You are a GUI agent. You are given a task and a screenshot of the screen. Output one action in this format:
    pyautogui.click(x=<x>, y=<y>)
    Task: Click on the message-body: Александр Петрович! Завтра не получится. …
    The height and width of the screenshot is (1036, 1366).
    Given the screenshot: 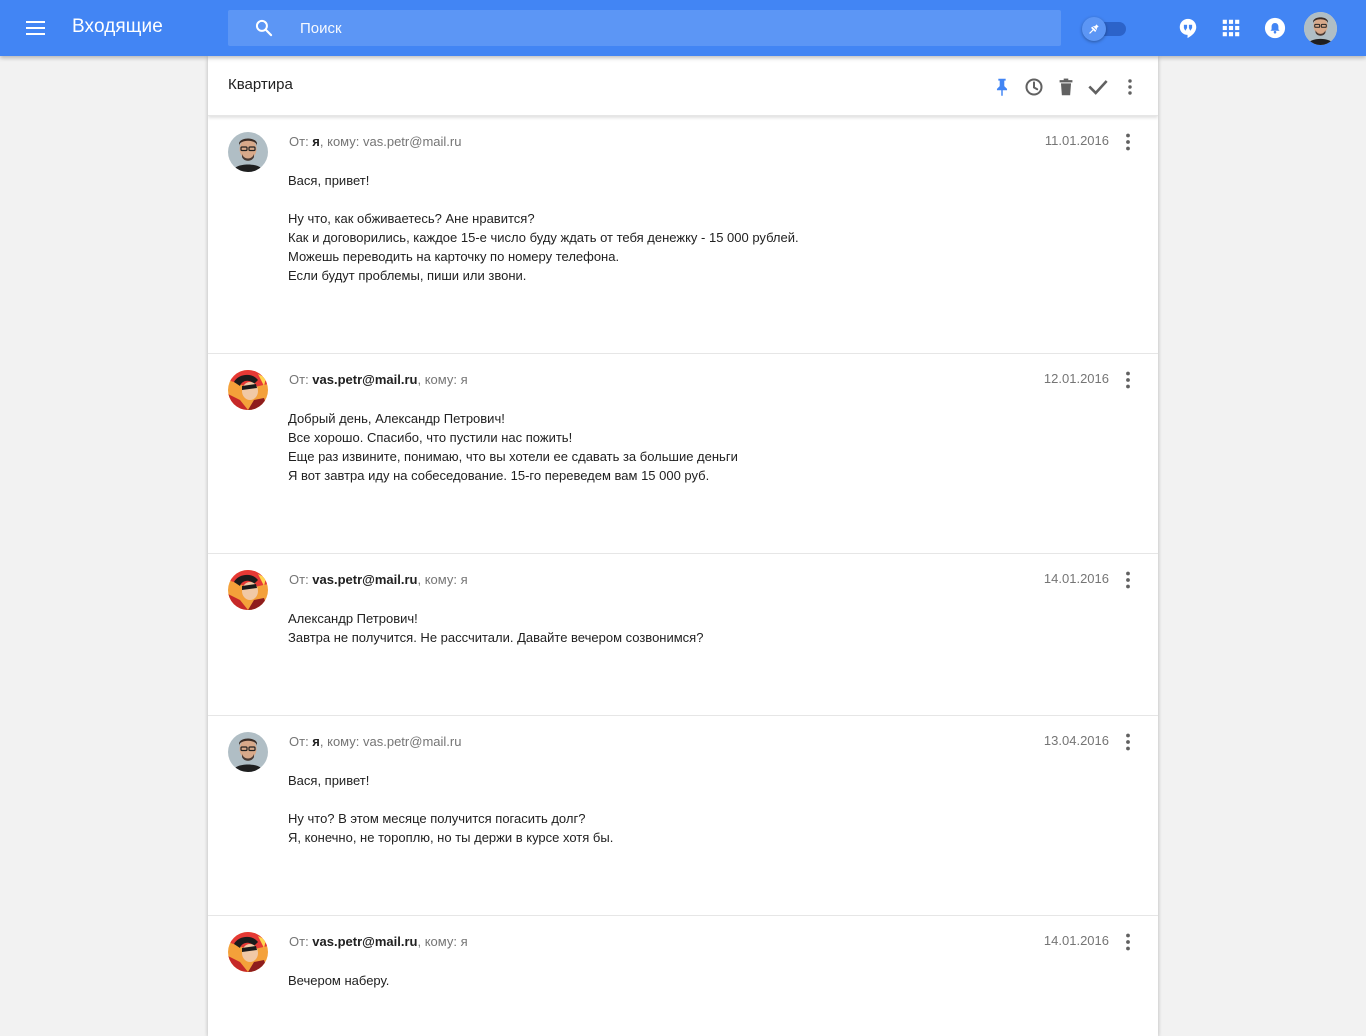 What is the action you would take?
    pyautogui.click(x=688, y=628)
    